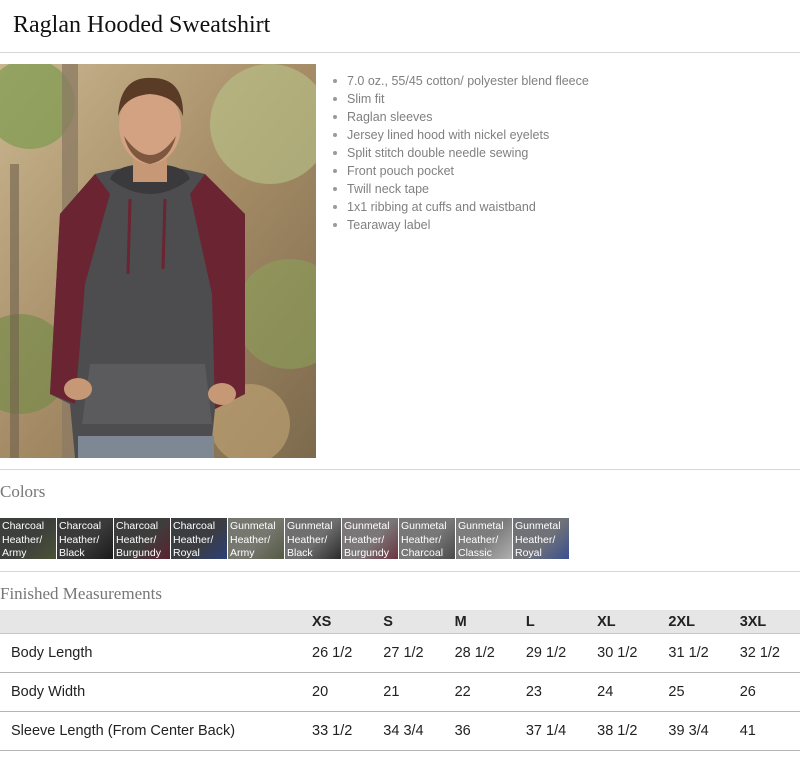  Describe the element at coordinates (622, 622) in the screenshot. I see `size-header: XL` at that location.